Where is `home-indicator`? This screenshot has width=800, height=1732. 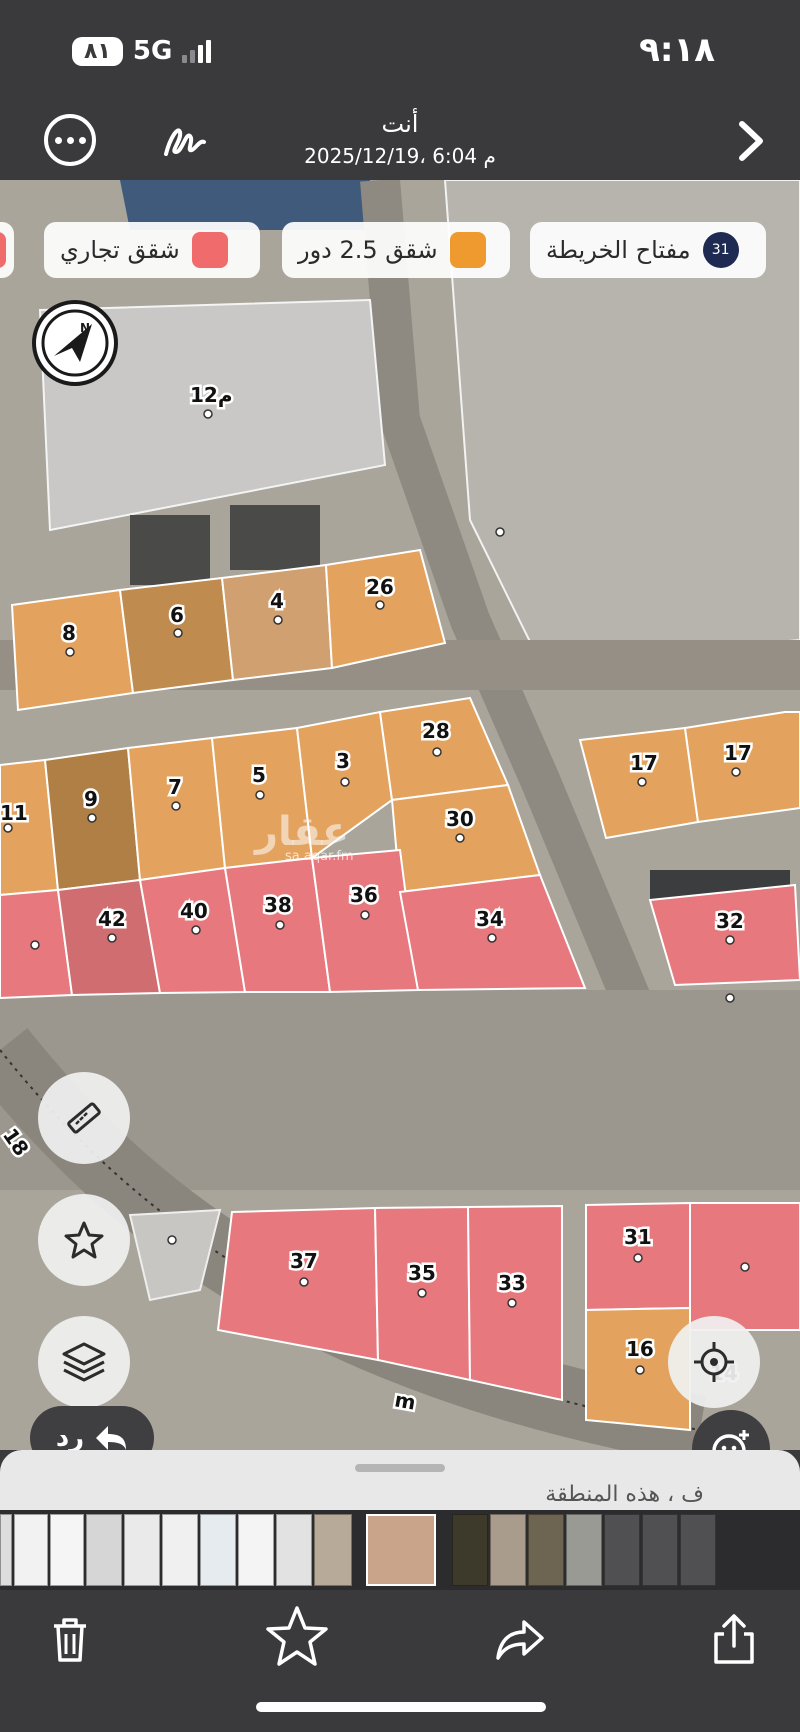 home-indicator is located at coordinates (401, 1707).